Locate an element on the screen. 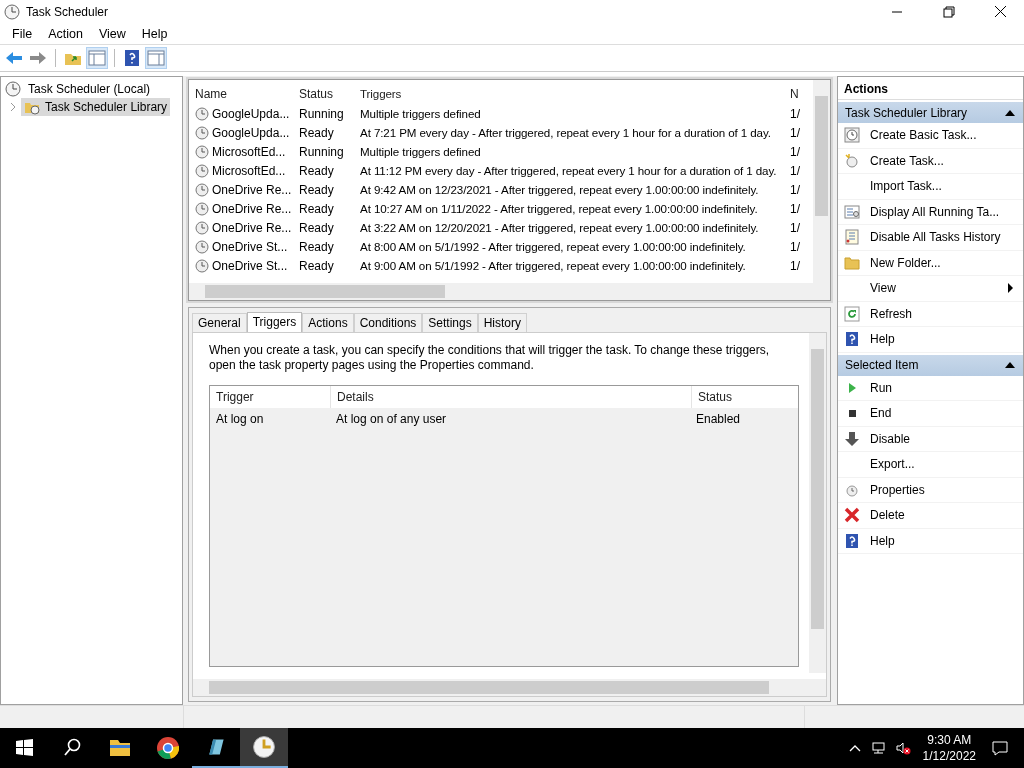 The image size is (1024, 768). delete-icon is located at coordinates (852, 515).